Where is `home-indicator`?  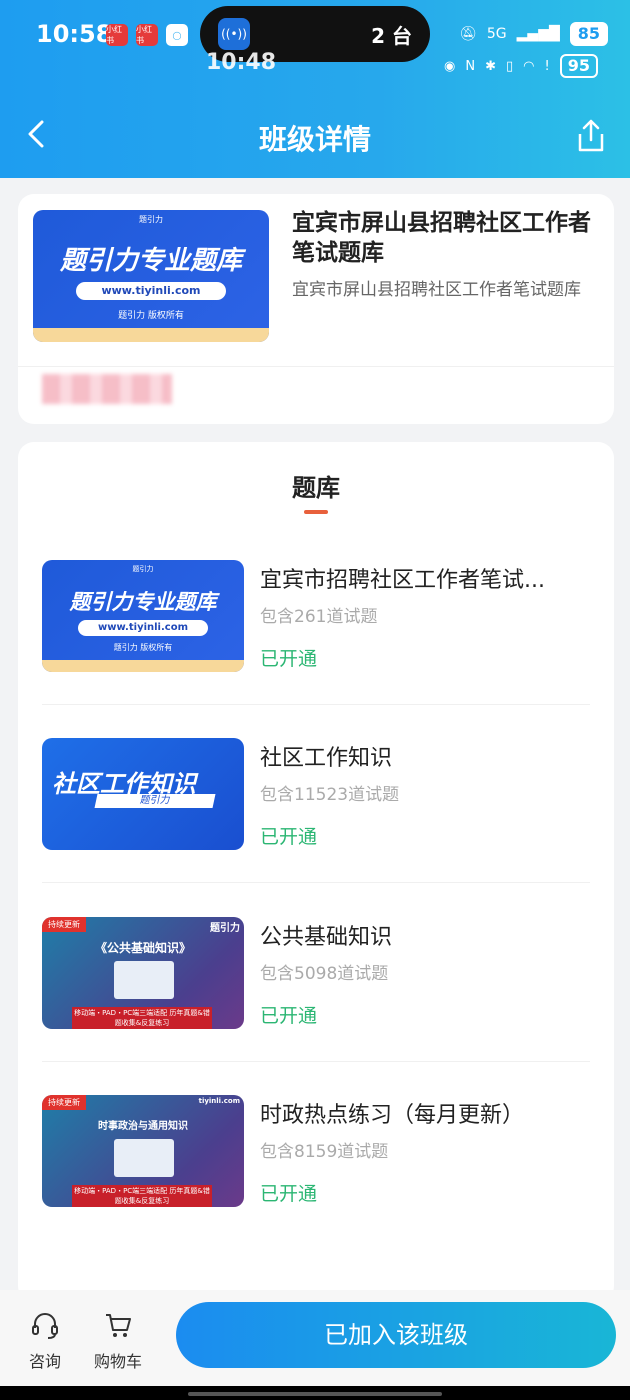
home-indicator is located at coordinates (315, 1394).